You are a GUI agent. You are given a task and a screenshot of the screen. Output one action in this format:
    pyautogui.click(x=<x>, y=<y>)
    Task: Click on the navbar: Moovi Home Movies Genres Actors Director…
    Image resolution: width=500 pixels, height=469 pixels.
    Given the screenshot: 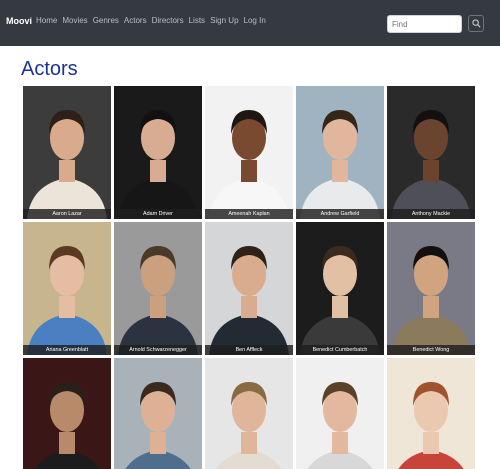 What is the action you would take?
    pyautogui.click(x=250, y=23)
    